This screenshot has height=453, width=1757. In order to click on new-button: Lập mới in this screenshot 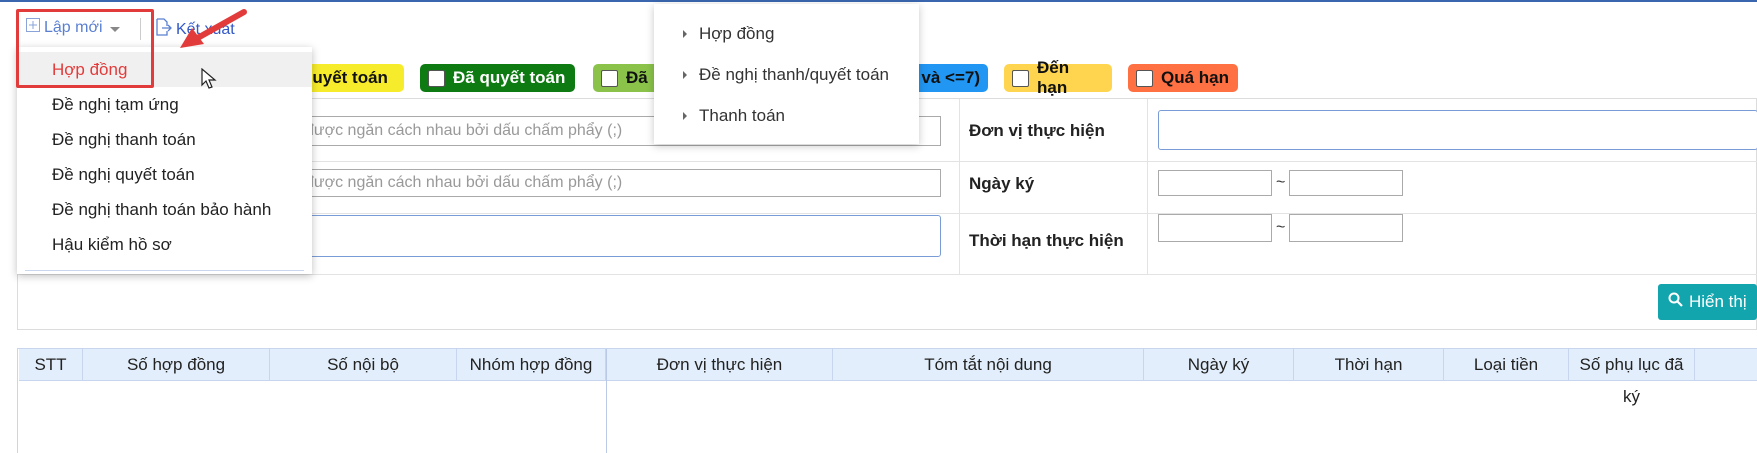, I will do `click(73, 27)`.